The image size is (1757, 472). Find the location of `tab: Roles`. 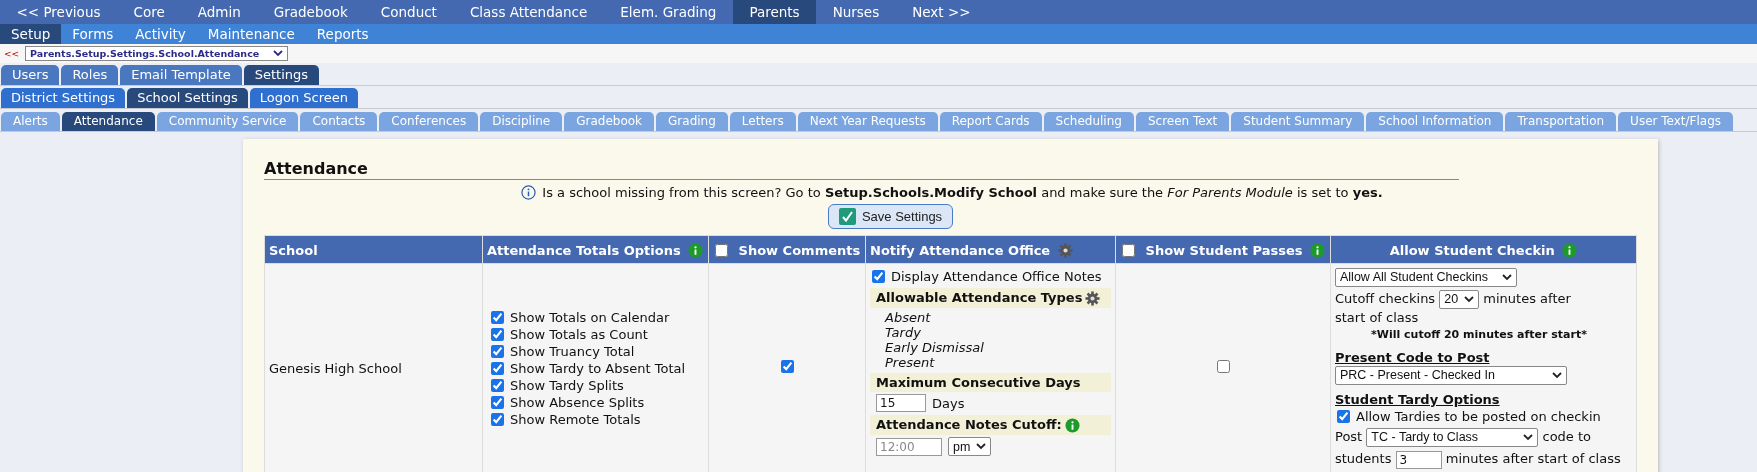

tab: Roles is located at coordinates (90, 75).